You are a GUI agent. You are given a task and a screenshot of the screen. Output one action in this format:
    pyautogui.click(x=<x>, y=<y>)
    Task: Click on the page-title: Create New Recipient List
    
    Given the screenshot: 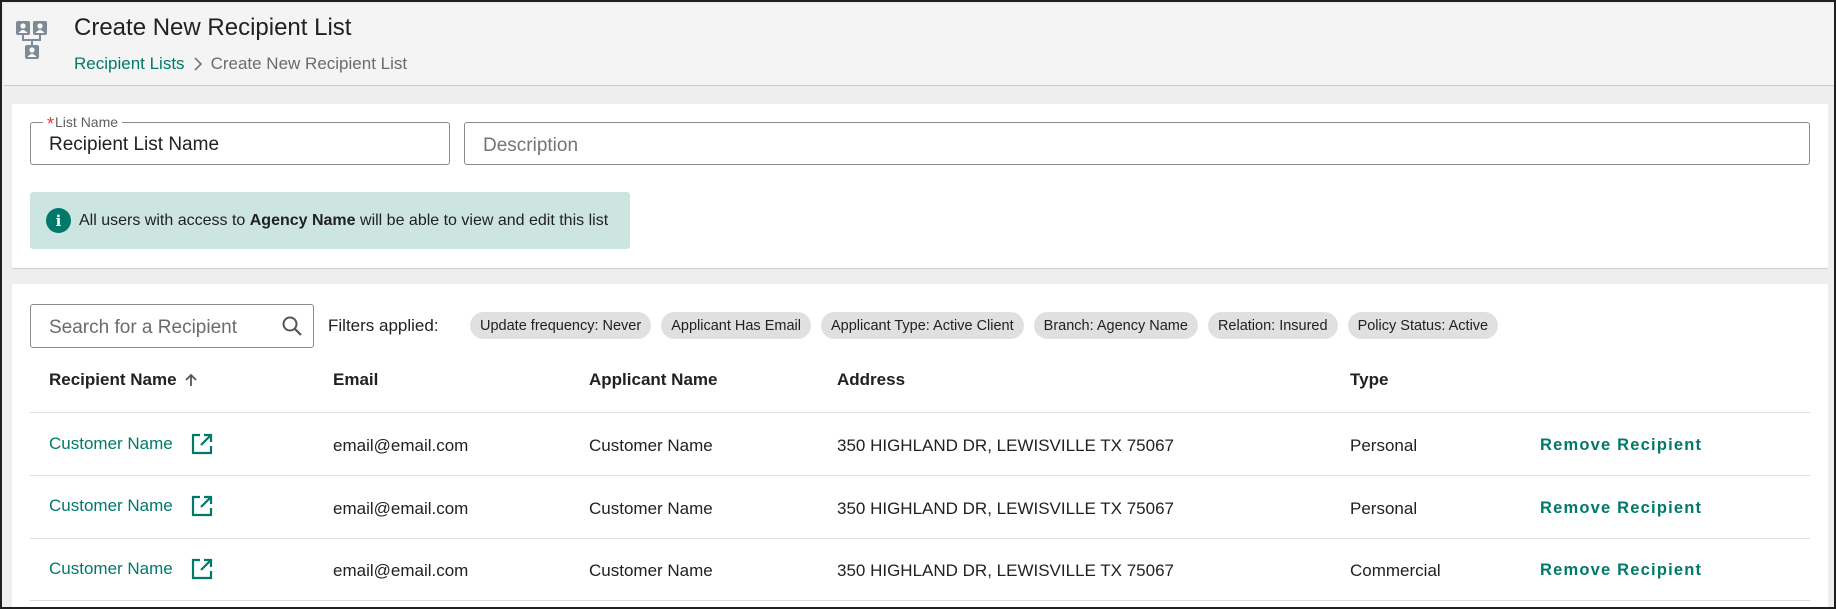 What is the action you would take?
    pyautogui.click(x=213, y=27)
    